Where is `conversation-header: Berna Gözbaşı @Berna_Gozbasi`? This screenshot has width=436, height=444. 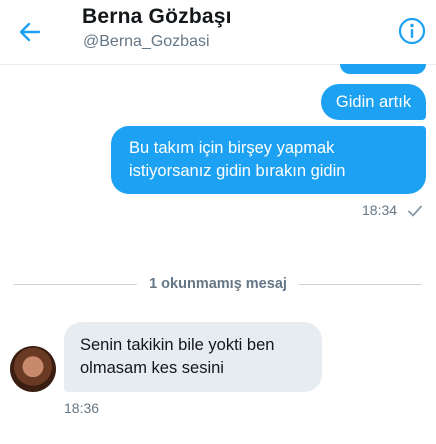
conversation-header: Berna Gözbaşı @Berna_Gozbasi is located at coordinates (218, 32).